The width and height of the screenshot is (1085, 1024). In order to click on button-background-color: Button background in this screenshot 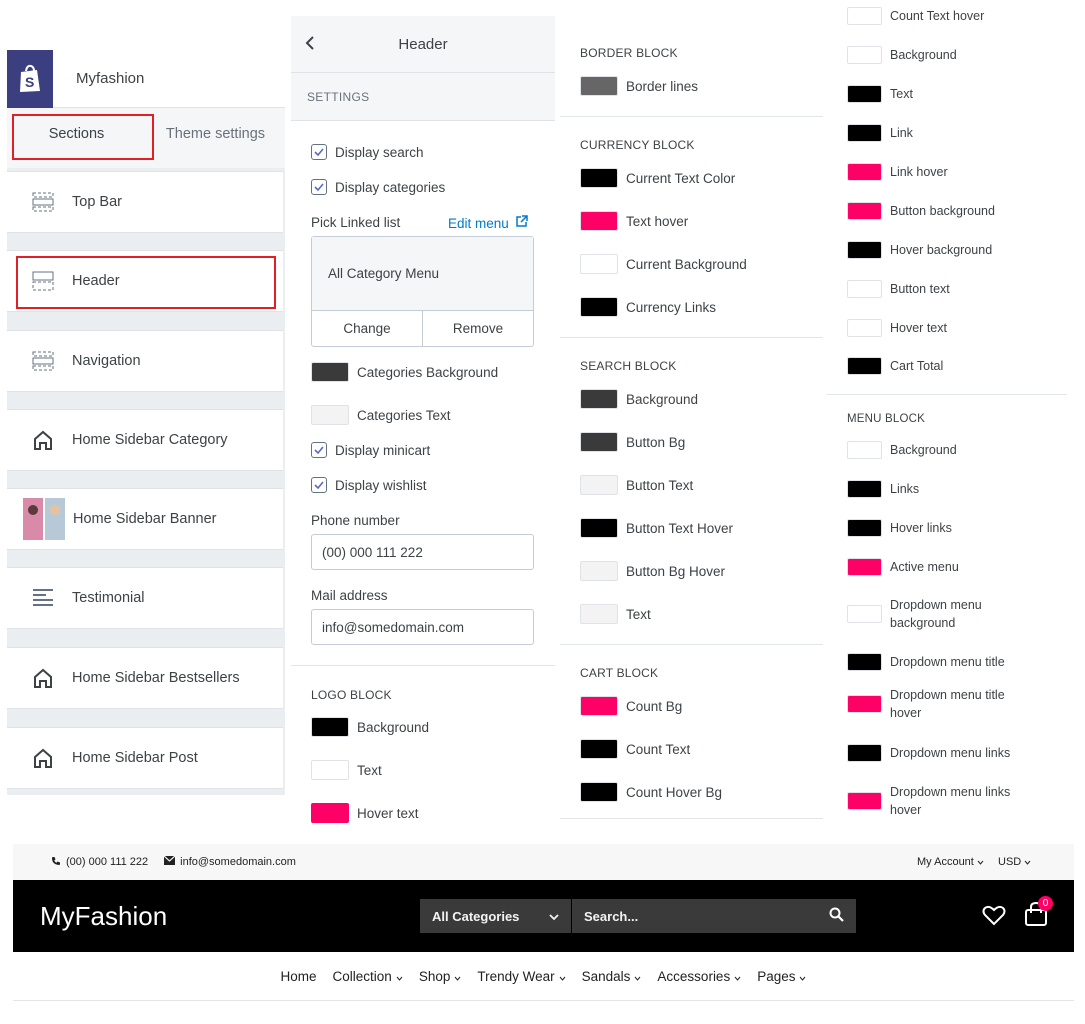, I will do `click(921, 211)`.